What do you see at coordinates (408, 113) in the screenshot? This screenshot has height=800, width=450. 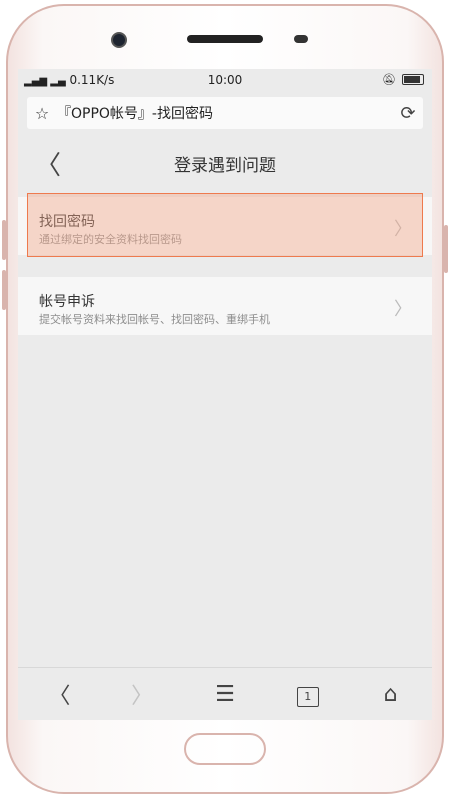 I see `reload-icon: ⟳` at bounding box center [408, 113].